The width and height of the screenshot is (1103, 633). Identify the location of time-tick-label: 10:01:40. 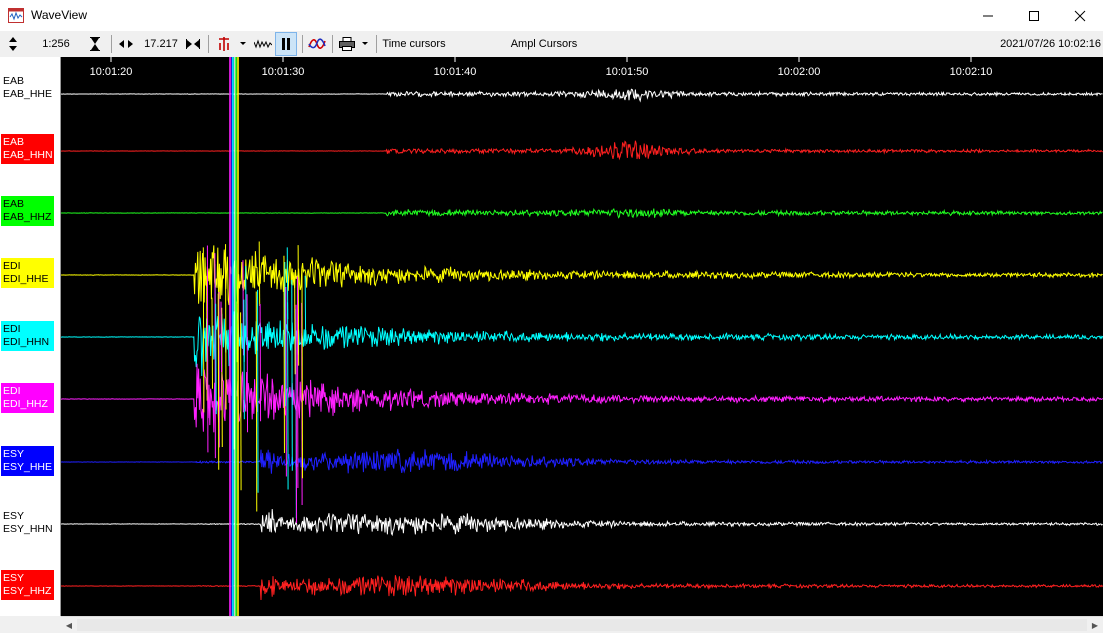
(455, 72).